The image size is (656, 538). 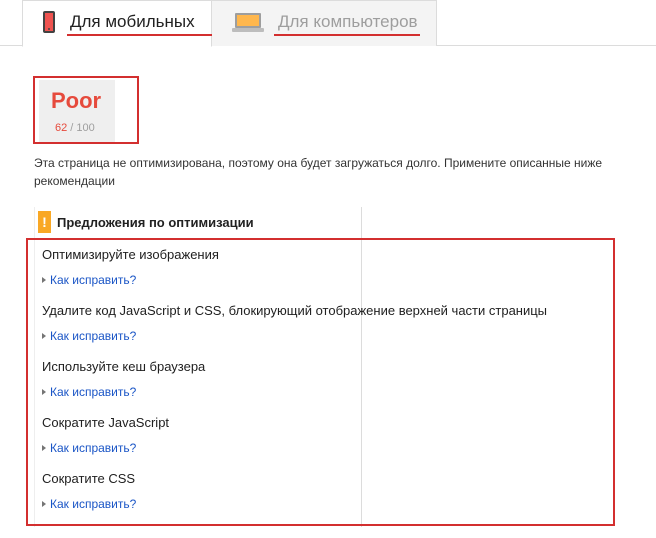 I want to click on score-rating: Poor, so click(x=76, y=100).